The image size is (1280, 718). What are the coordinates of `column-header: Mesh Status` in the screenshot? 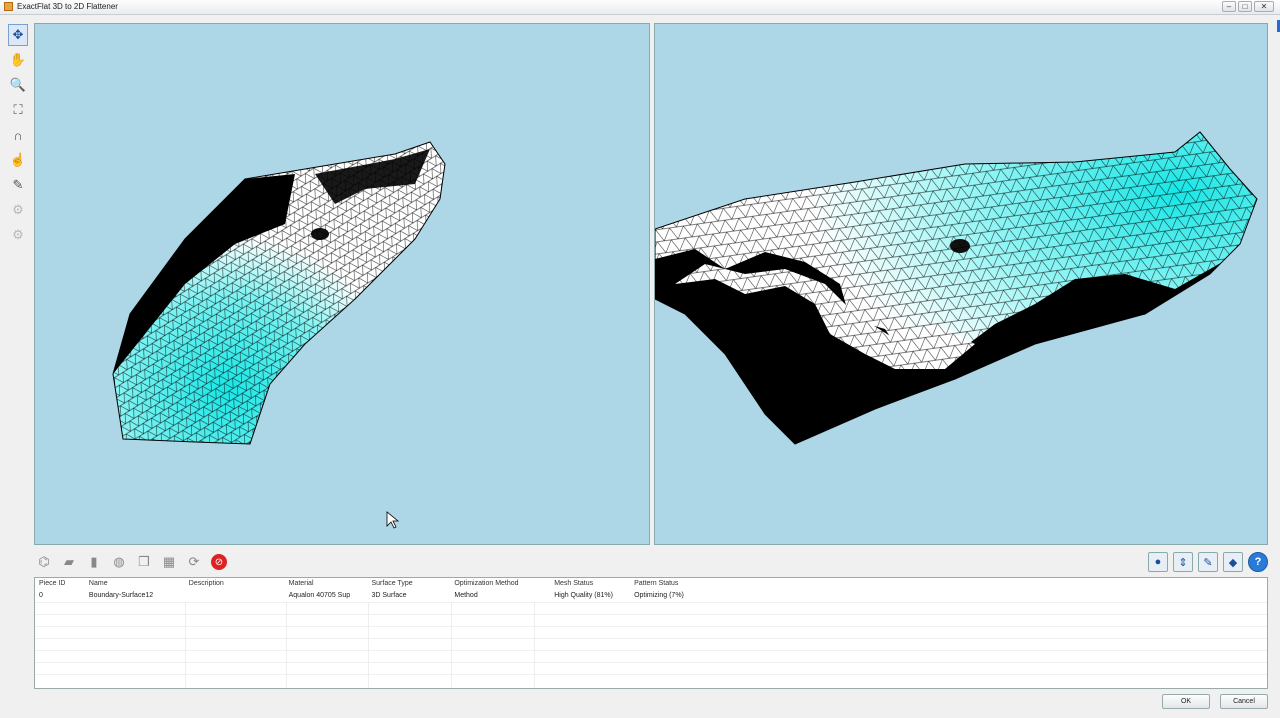 It's located at (590, 584).